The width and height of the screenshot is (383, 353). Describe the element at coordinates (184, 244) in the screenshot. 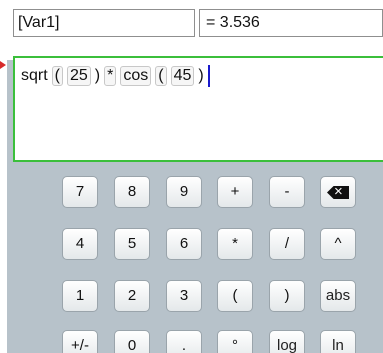

I see `key-6: 6` at that location.